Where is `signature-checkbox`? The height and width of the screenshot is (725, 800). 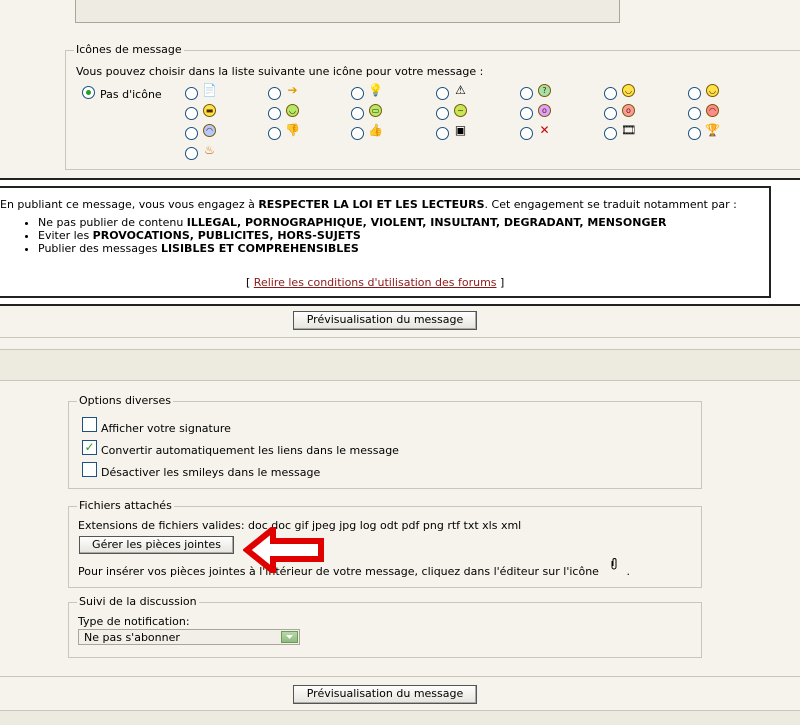 signature-checkbox is located at coordinates (89, 424).